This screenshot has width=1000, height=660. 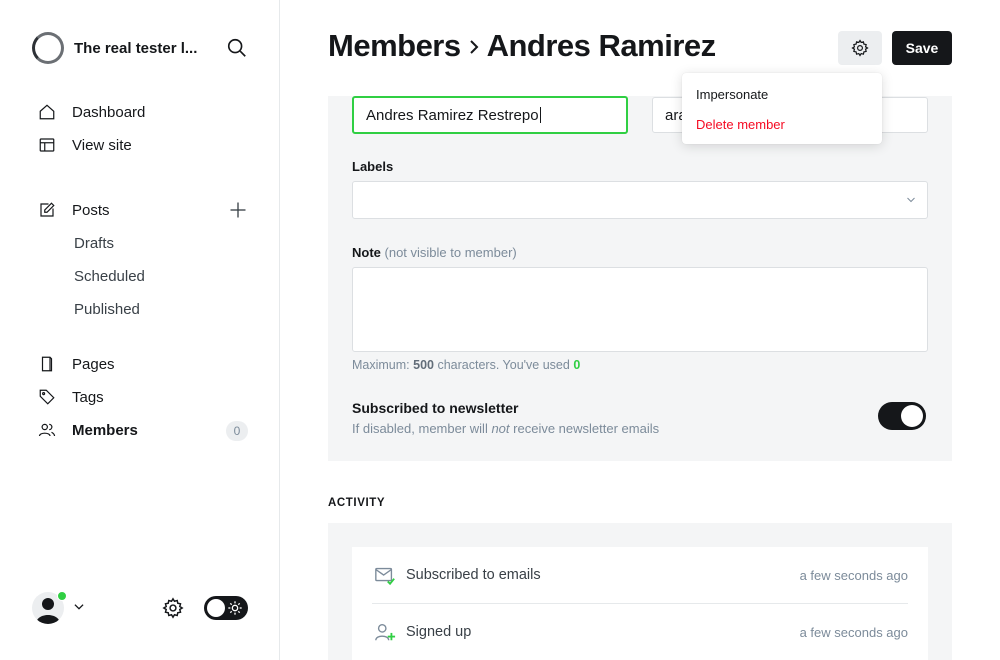 I want to click on note-label-text: Note, so click(x=366, y=252).